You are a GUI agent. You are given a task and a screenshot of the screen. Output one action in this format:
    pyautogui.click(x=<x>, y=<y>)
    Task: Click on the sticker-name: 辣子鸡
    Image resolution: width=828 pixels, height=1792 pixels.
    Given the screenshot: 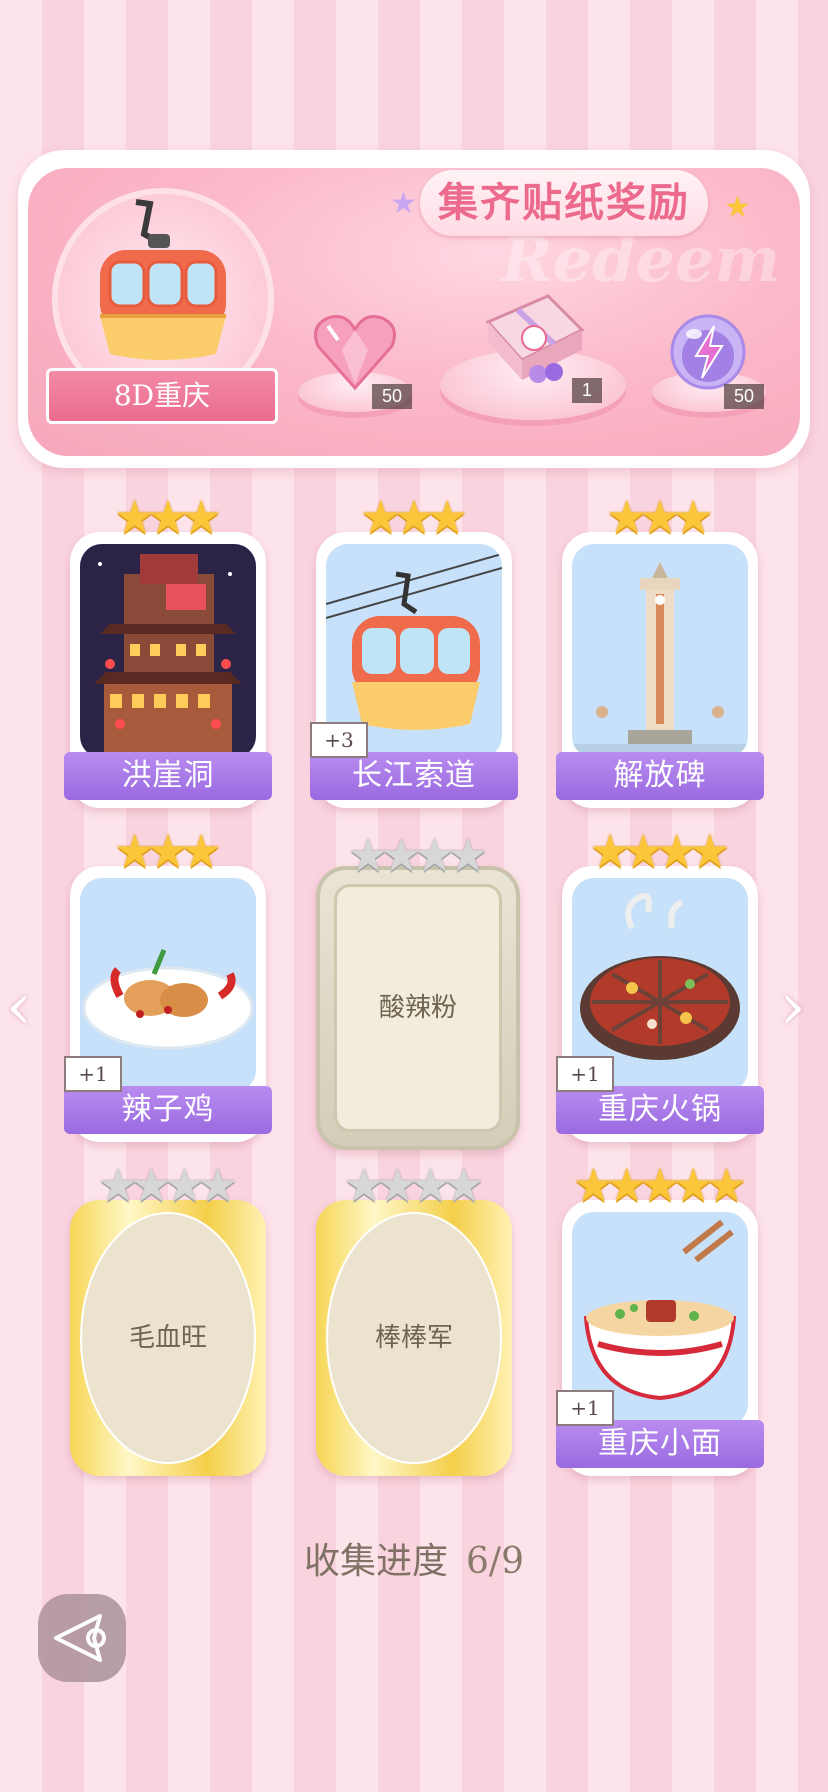 What is the action you would take?
    pyautogui.click(x=168, y=1110)
    